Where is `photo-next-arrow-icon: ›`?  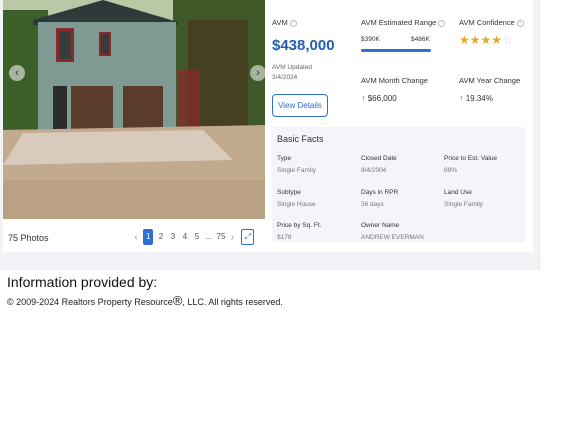 photo-next-arrow-icon: › is located at coordinates (257, 73).